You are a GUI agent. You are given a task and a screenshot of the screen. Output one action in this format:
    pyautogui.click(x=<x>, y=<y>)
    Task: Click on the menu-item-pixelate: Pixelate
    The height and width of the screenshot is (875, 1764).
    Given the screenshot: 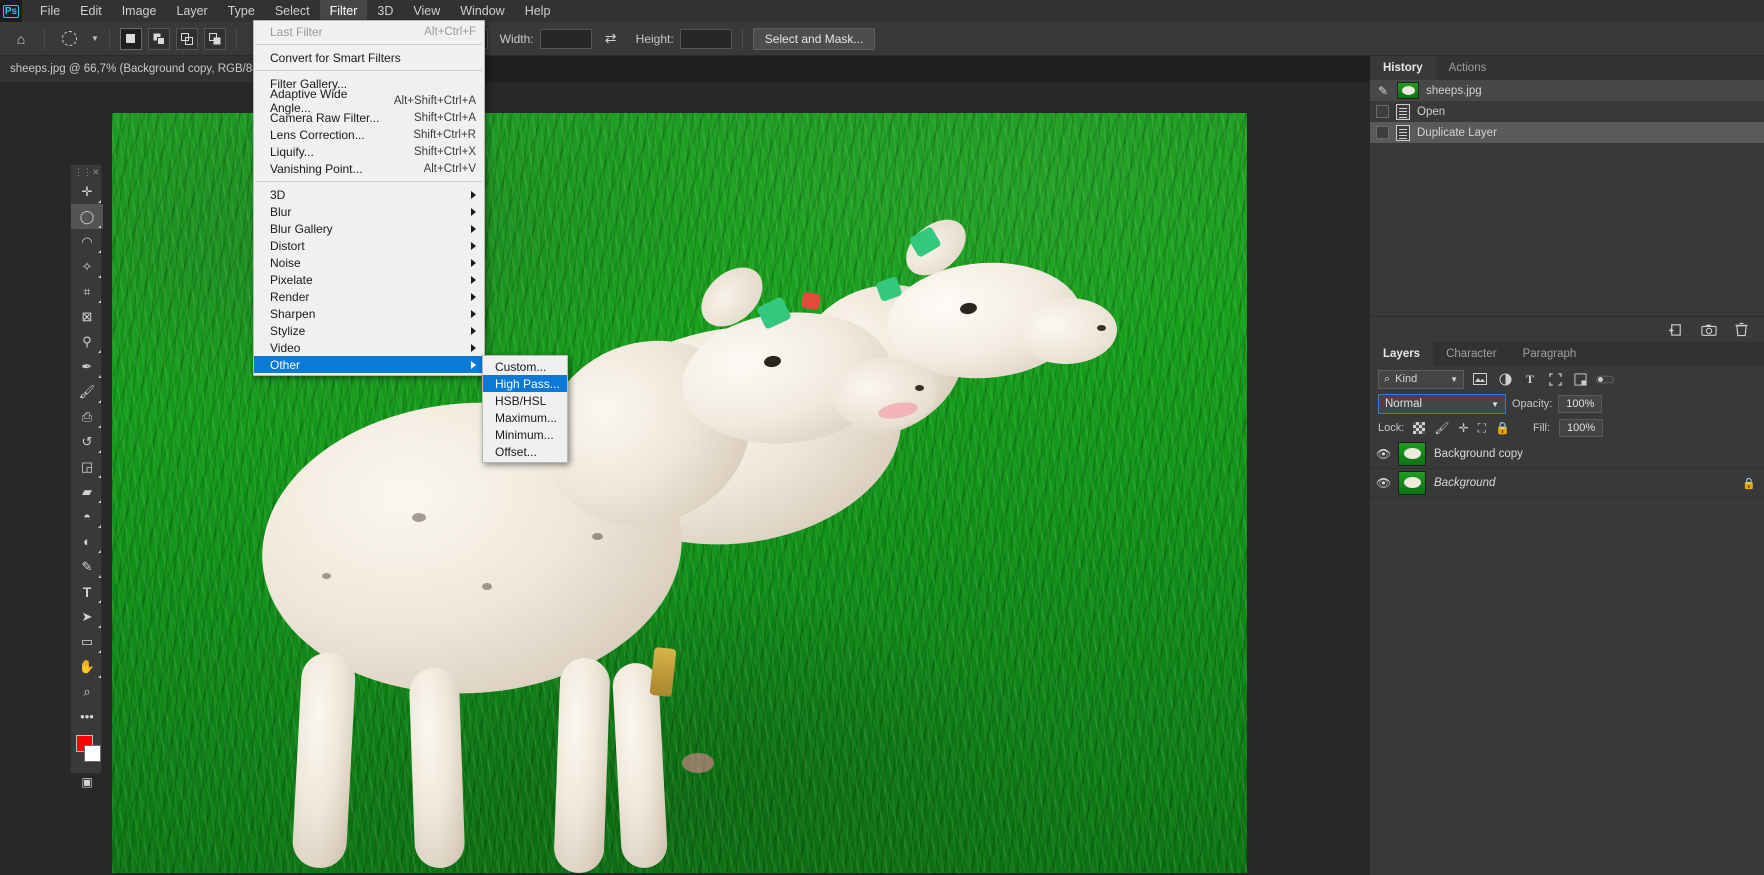 What is the action you would take?
    pyautogui.click(x=369, y=279)
    